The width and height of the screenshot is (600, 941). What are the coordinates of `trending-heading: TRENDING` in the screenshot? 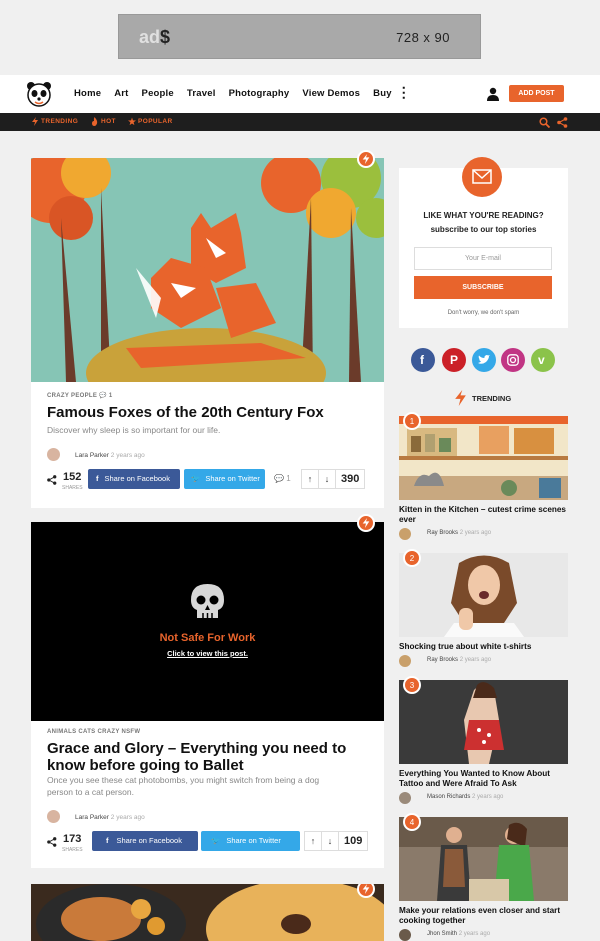 It's located at (492, 398).